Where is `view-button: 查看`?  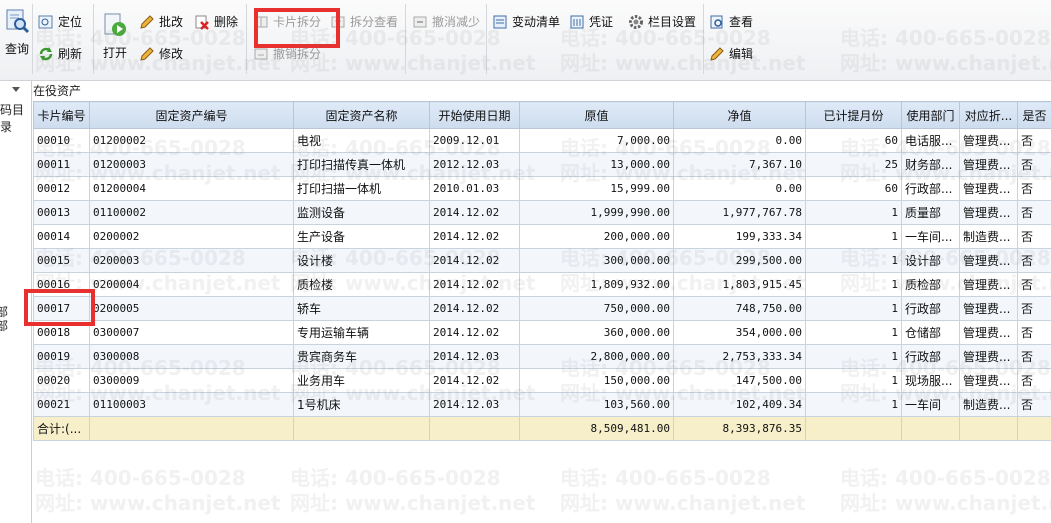
view-button: 查看 is located at coordinates (731, 21).